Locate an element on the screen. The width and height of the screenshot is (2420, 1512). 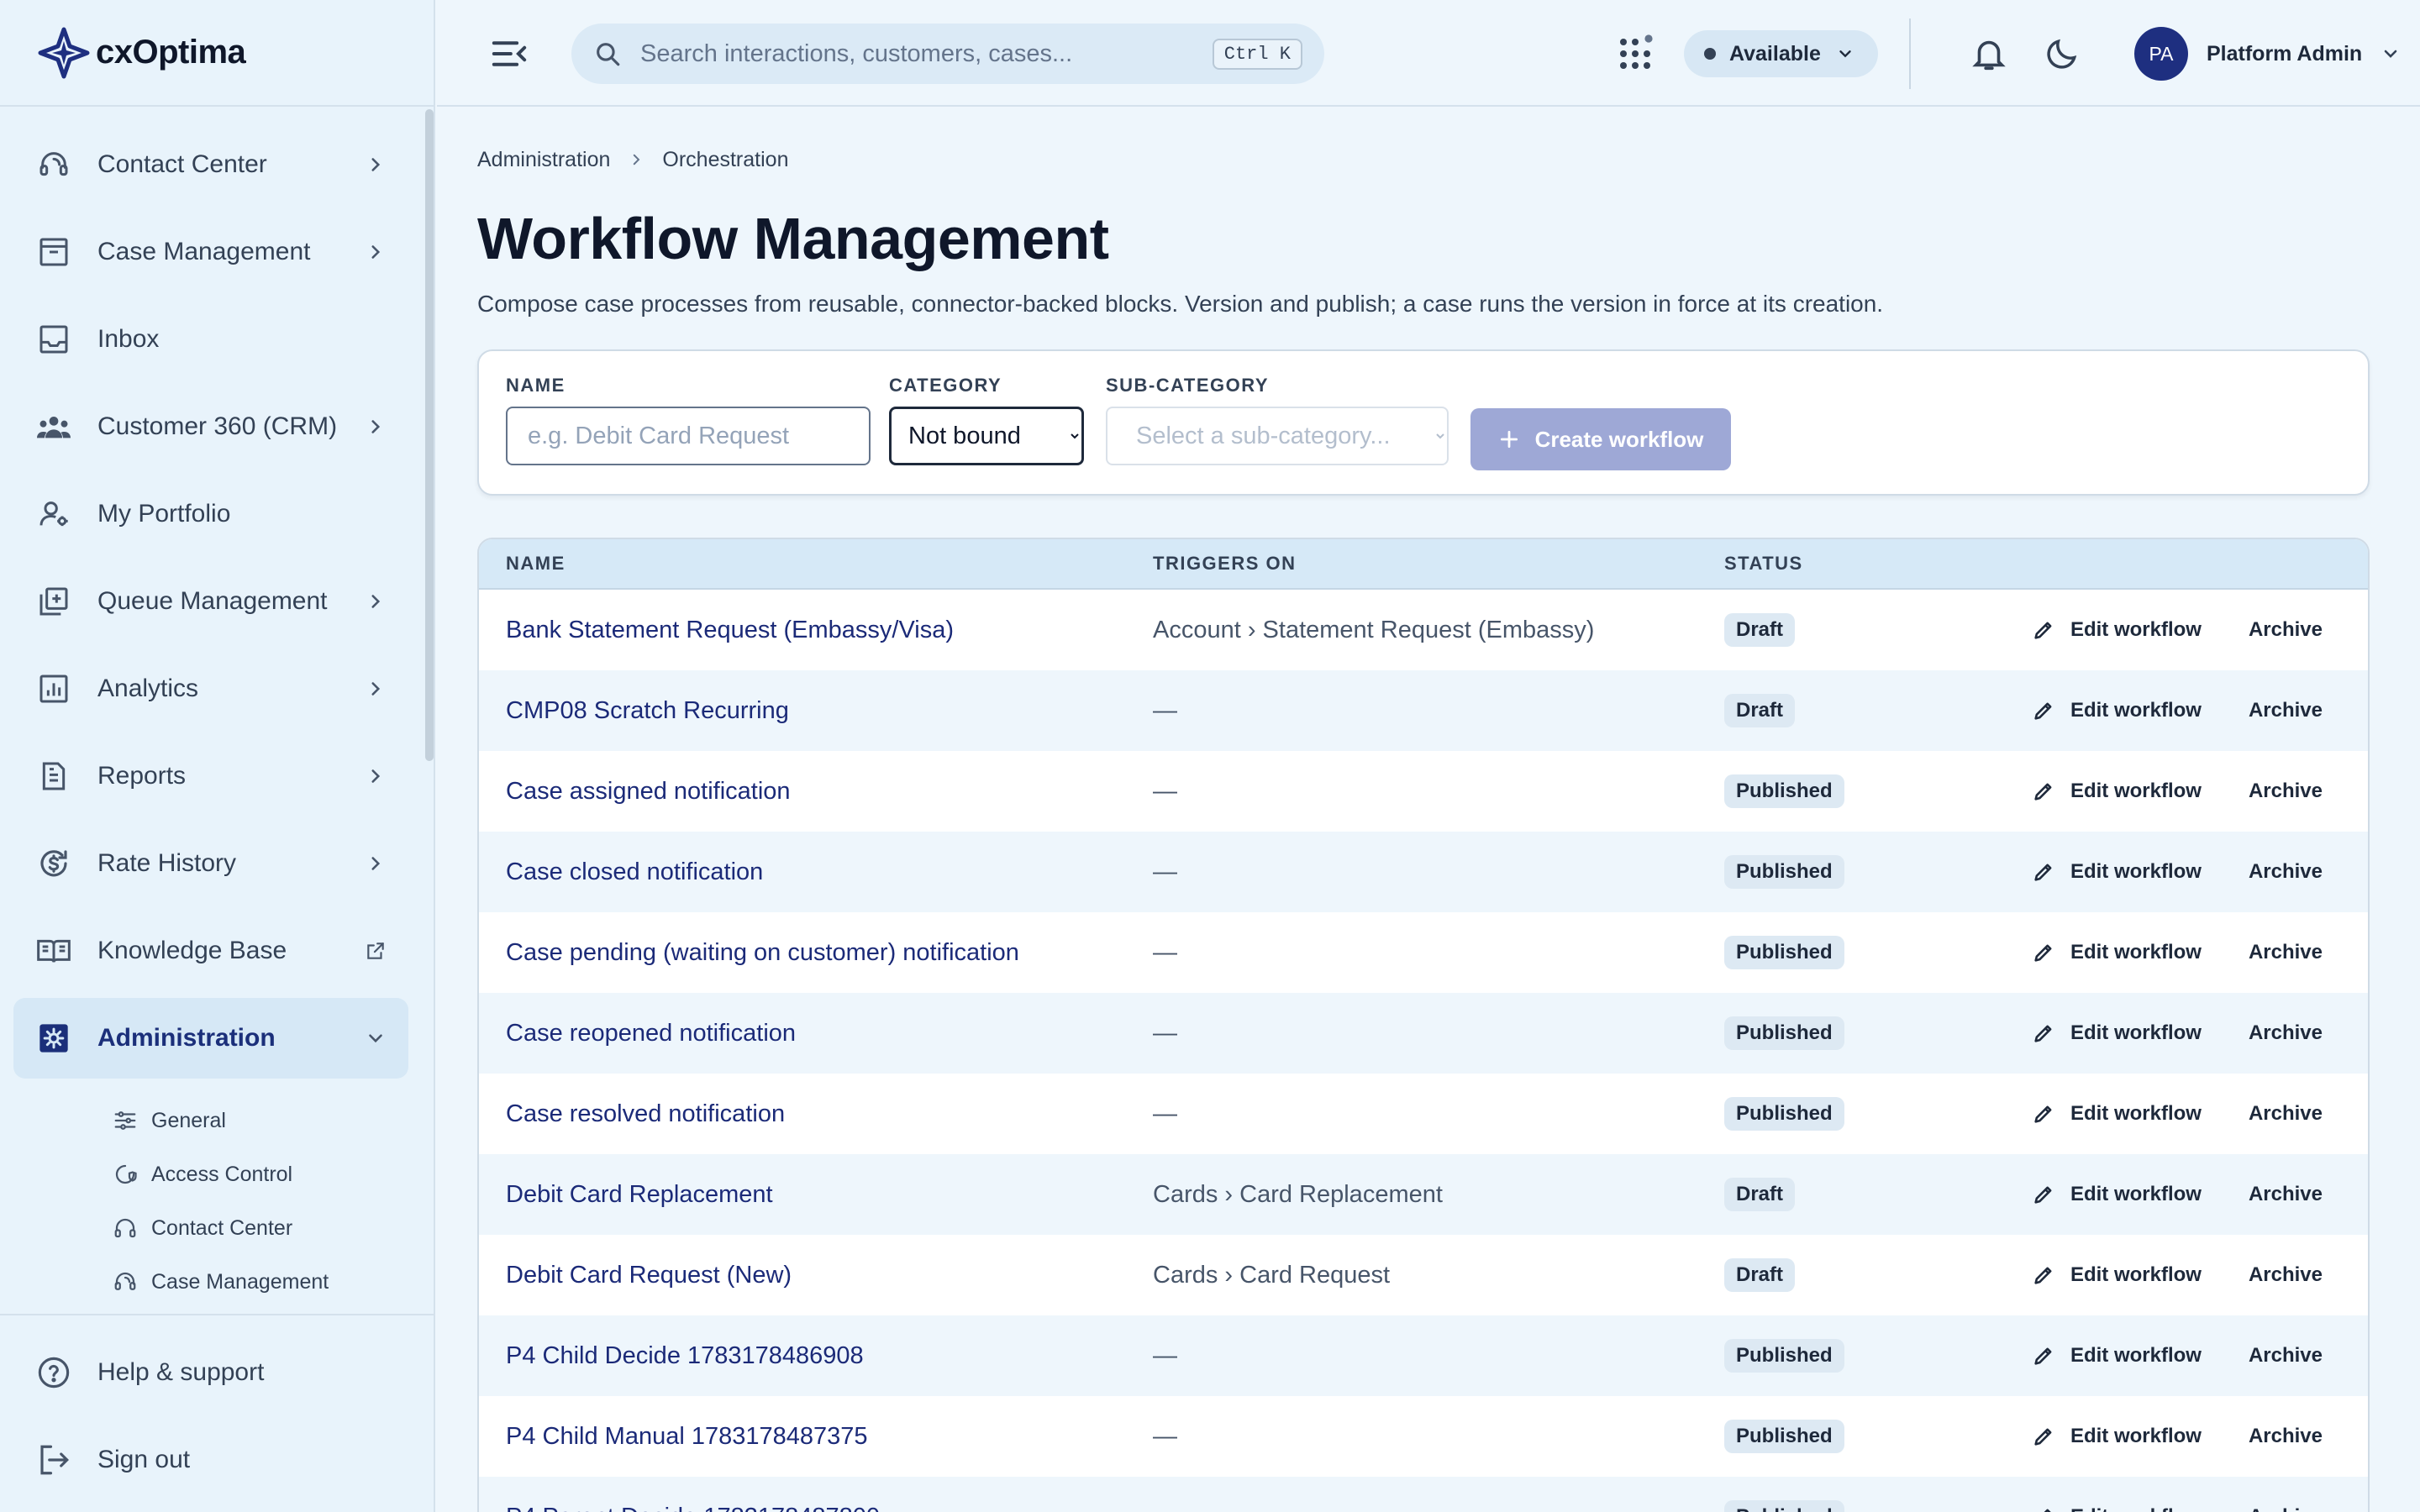
global-search: Ctrl K is located at coordinates (947, 54).